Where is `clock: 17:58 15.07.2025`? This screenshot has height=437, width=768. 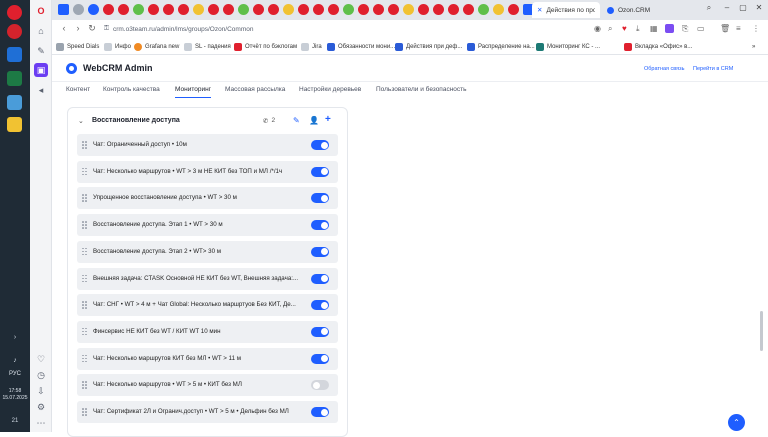
clock: 17:58 15.07.2025 is located at coordinates (15, 395).